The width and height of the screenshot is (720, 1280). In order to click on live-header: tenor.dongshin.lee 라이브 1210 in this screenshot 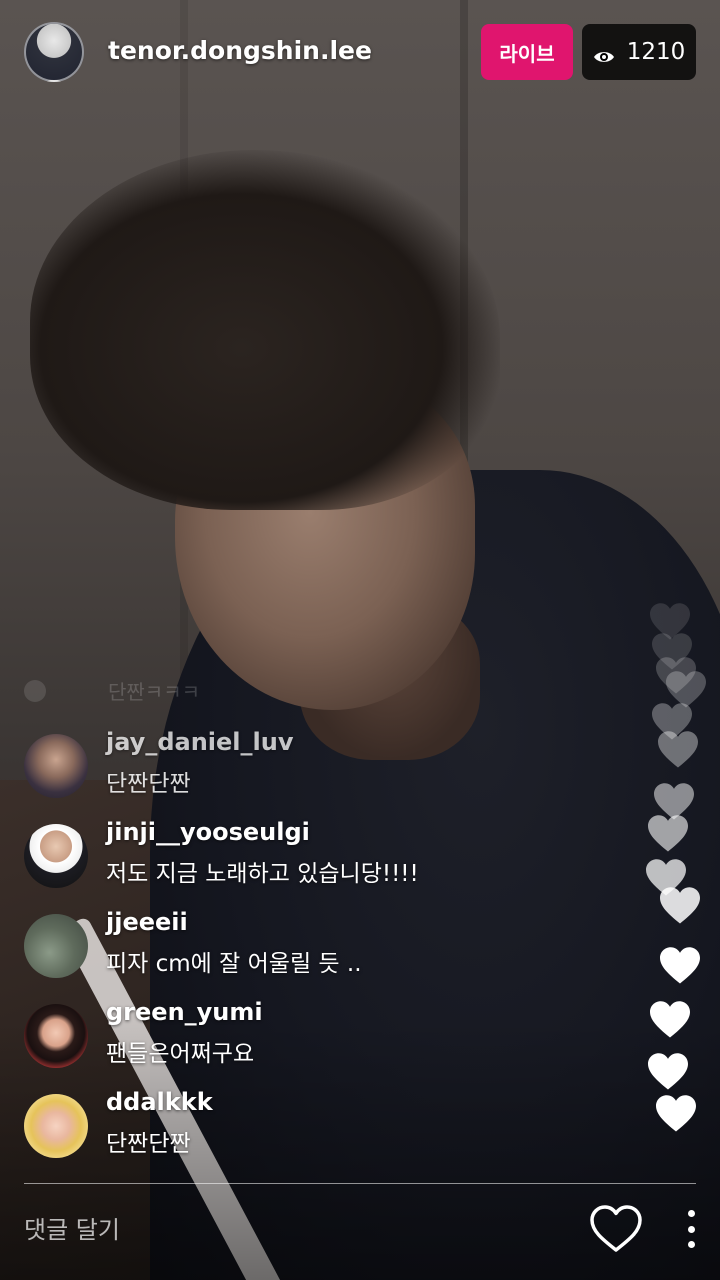, I will do `click(360, 55)`.